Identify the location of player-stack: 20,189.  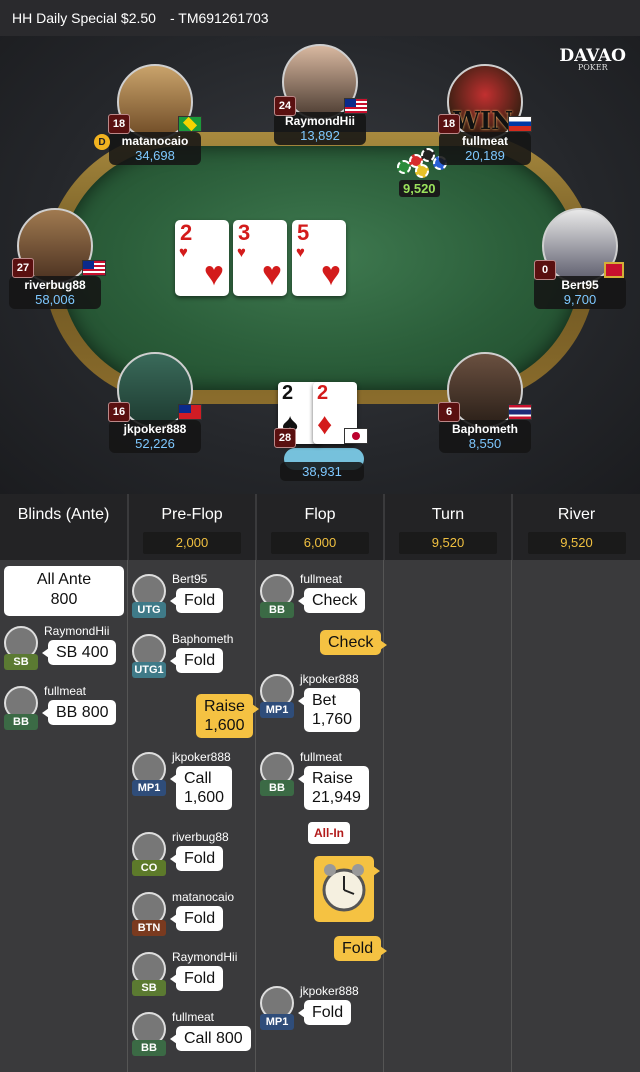
(485, 155).